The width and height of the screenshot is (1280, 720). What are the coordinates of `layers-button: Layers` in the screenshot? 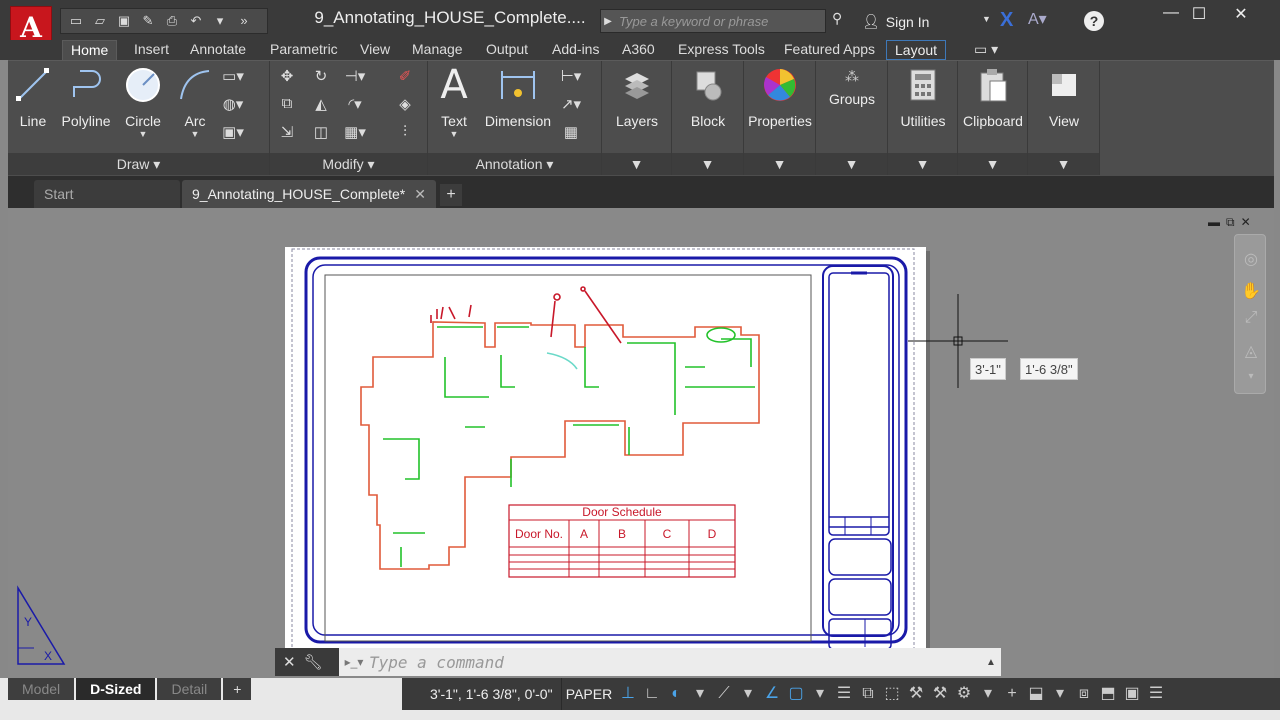 It's located at (637, 97).